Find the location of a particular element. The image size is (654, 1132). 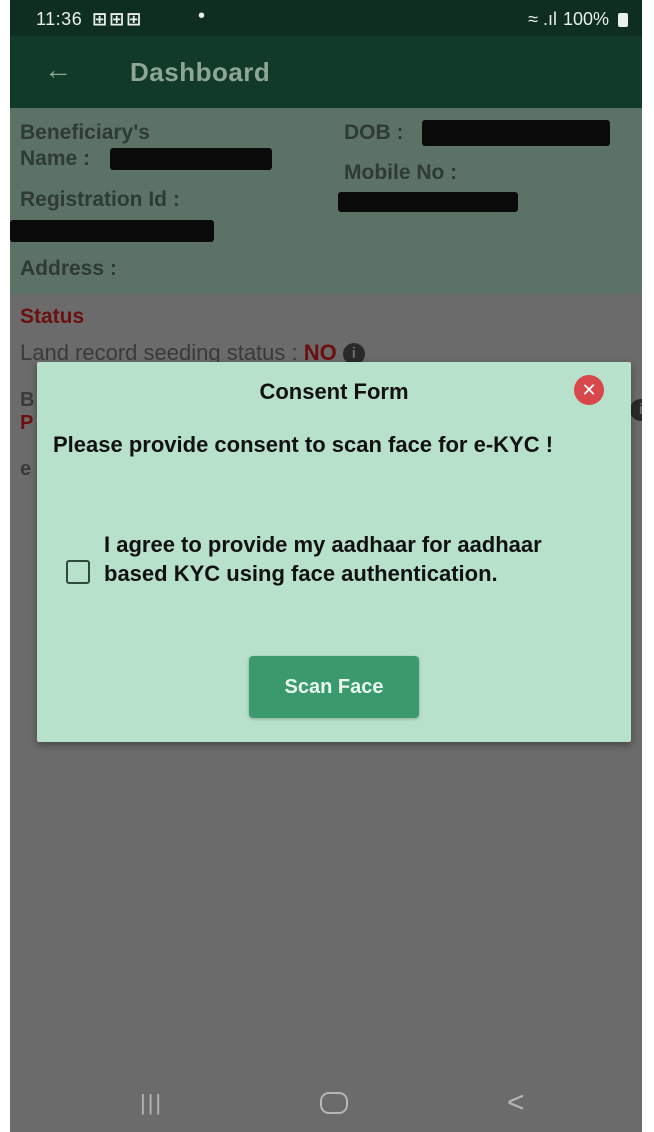

name-label-line2: Name : is located at coordinates (55, 158).